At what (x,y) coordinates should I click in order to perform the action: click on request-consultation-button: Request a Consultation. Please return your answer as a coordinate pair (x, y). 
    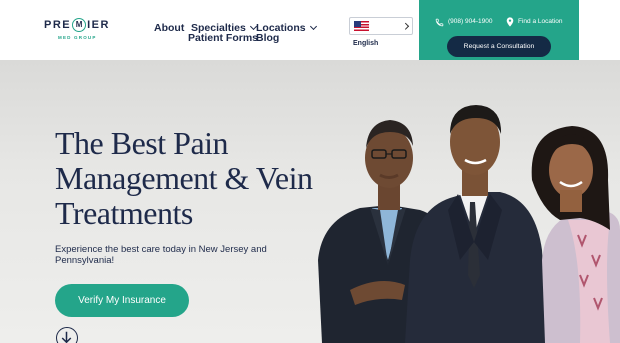
    Looking at the image, I should click on (499, 46).